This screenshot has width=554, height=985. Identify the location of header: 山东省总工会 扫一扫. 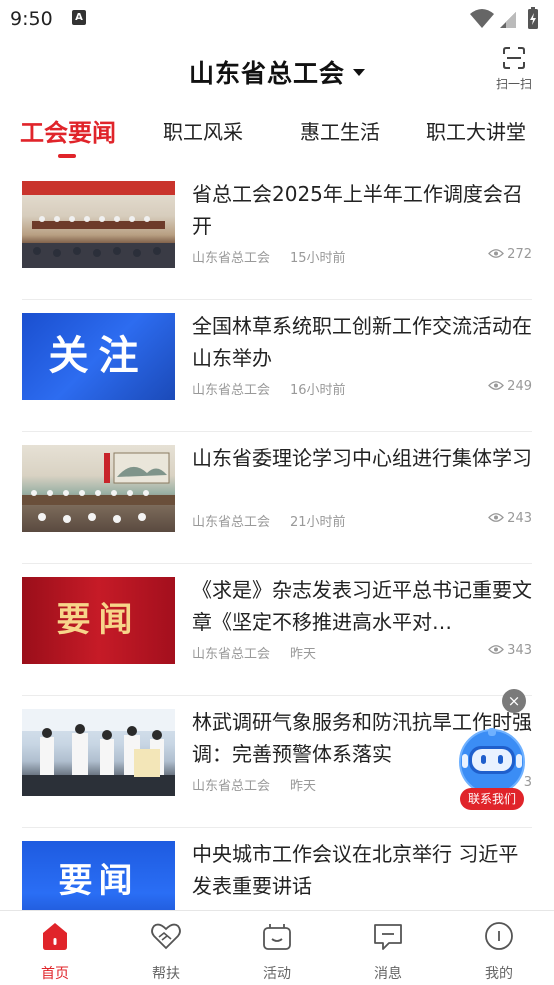
(277, 70).